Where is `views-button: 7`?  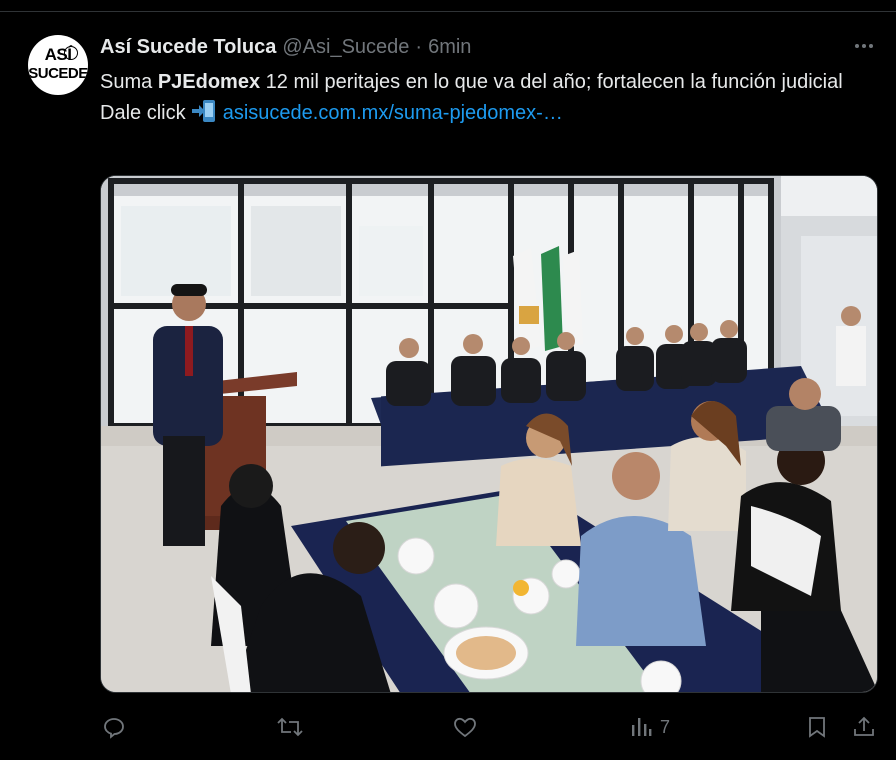
views-button: 7 is located at coordinates (650, 727).